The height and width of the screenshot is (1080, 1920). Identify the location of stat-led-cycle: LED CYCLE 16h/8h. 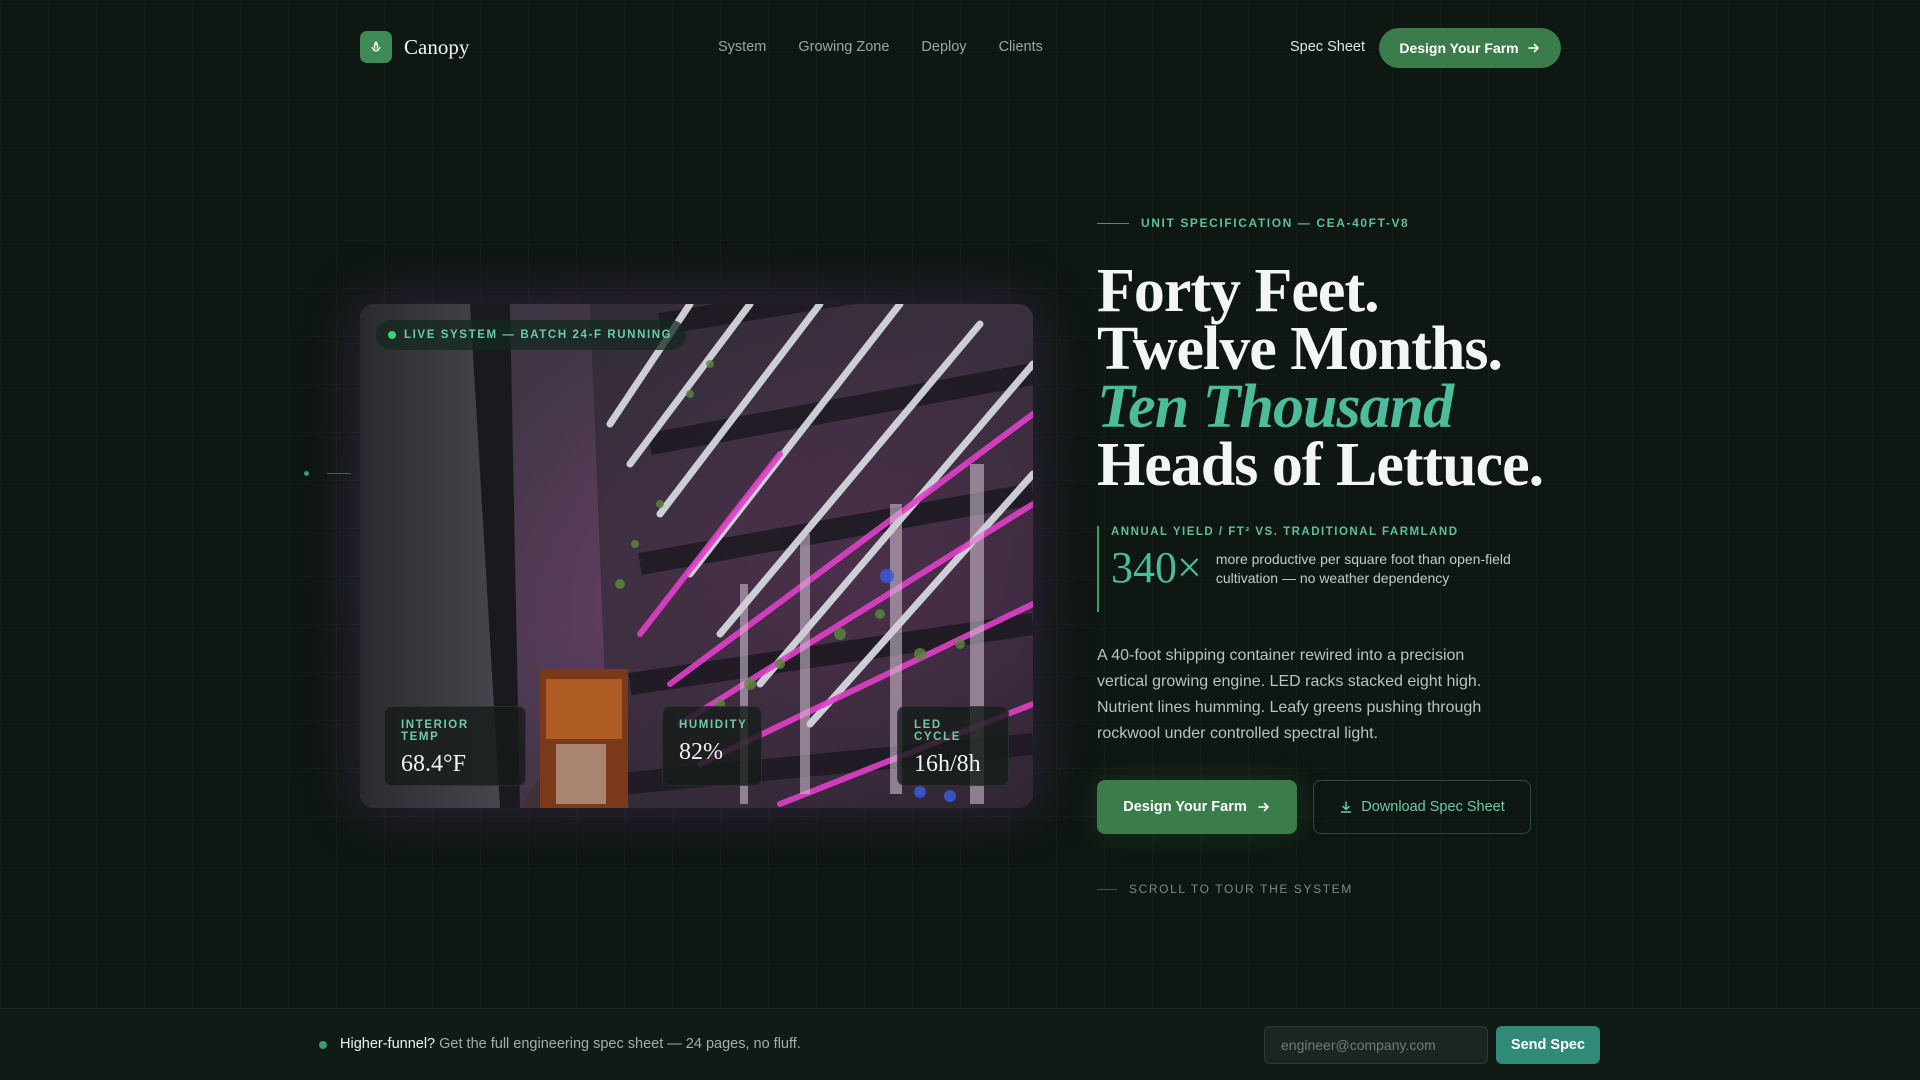
(953, 746).